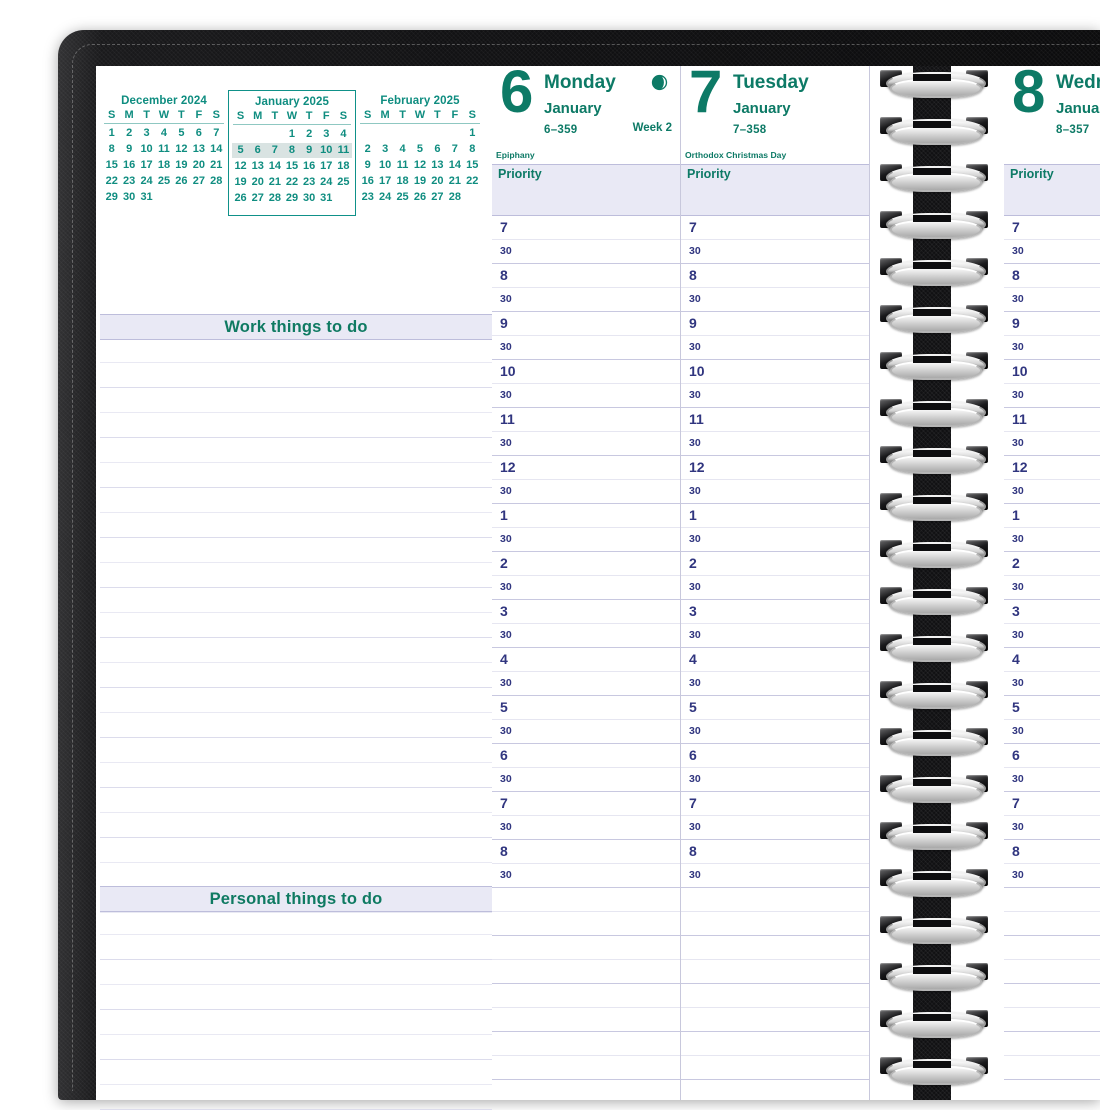 The width and height of the screenshot is (1100, 1110). Describe the element at coordinates (274, 198) in the screenshot. I see `mini-calendar-day: 28` at that location.